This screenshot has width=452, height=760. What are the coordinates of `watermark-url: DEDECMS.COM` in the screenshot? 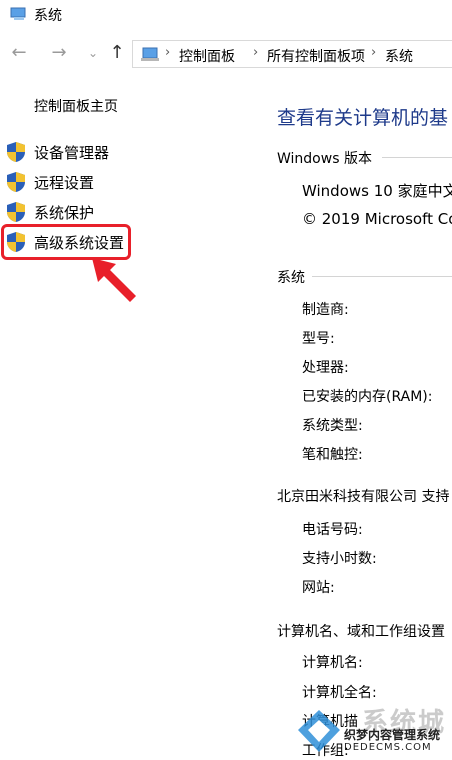 It's located at (388, 747).